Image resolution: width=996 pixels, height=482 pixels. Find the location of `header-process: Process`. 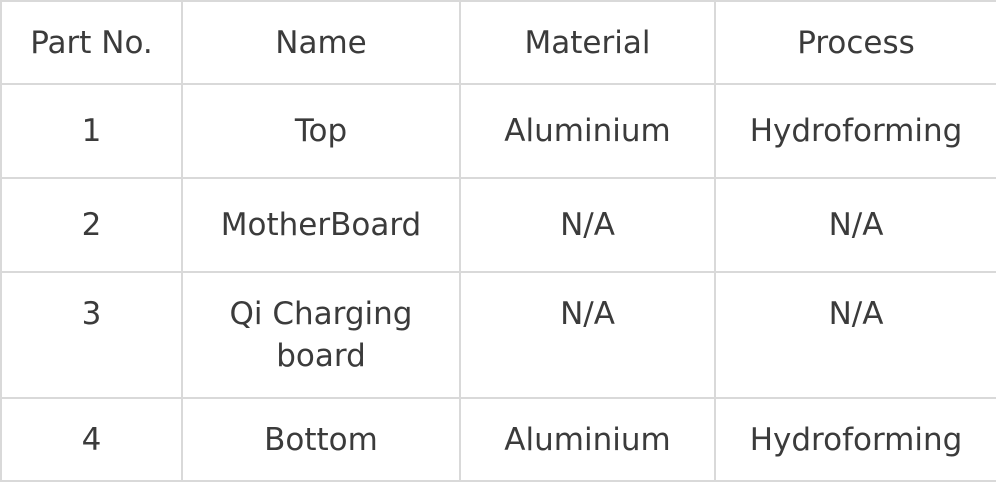

header-process: Process is located at coordinates (855, 42).